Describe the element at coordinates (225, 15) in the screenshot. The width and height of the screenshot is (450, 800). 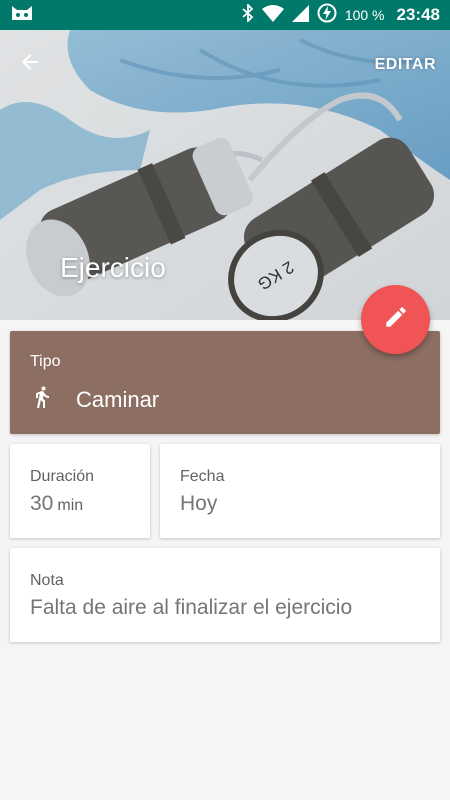
I see `status-bar: 100 % 23:48` at that location.